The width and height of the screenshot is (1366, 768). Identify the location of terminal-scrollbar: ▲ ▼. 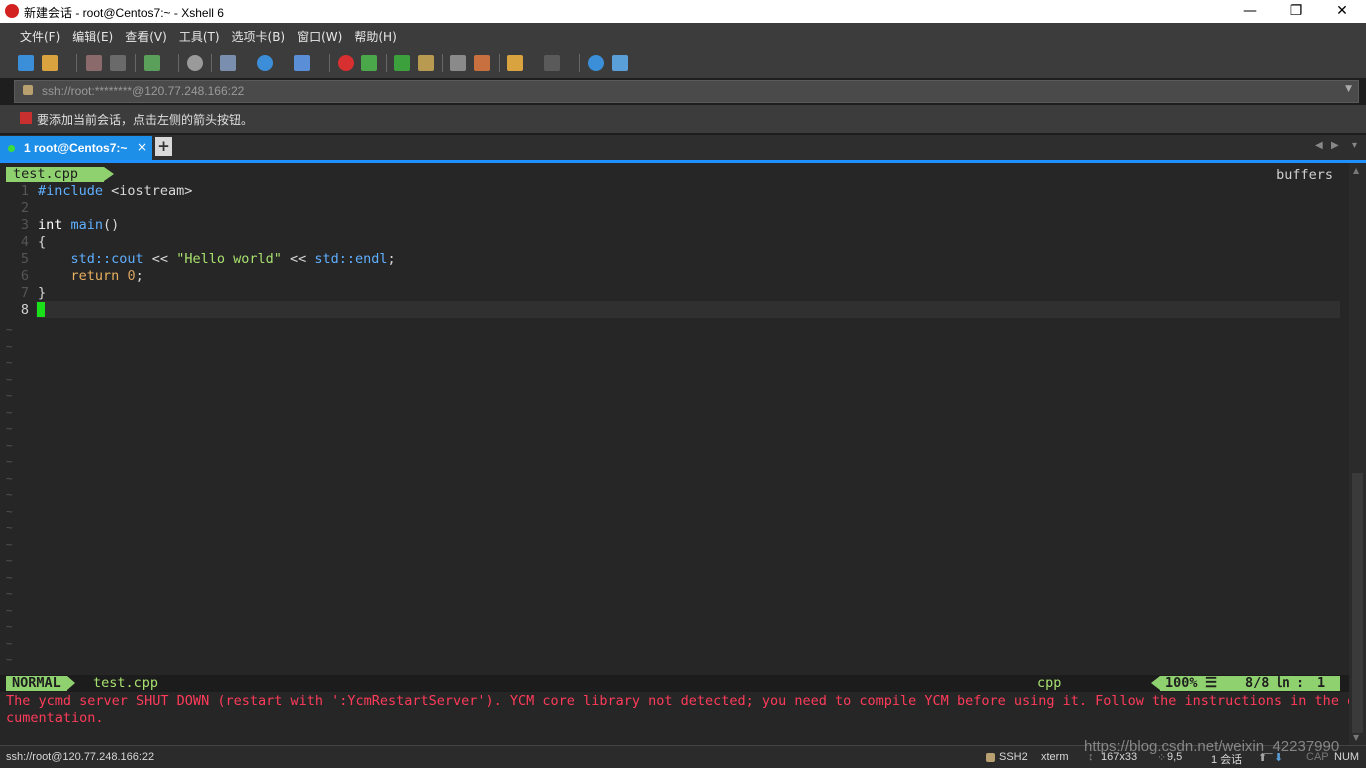
(1357, 454).